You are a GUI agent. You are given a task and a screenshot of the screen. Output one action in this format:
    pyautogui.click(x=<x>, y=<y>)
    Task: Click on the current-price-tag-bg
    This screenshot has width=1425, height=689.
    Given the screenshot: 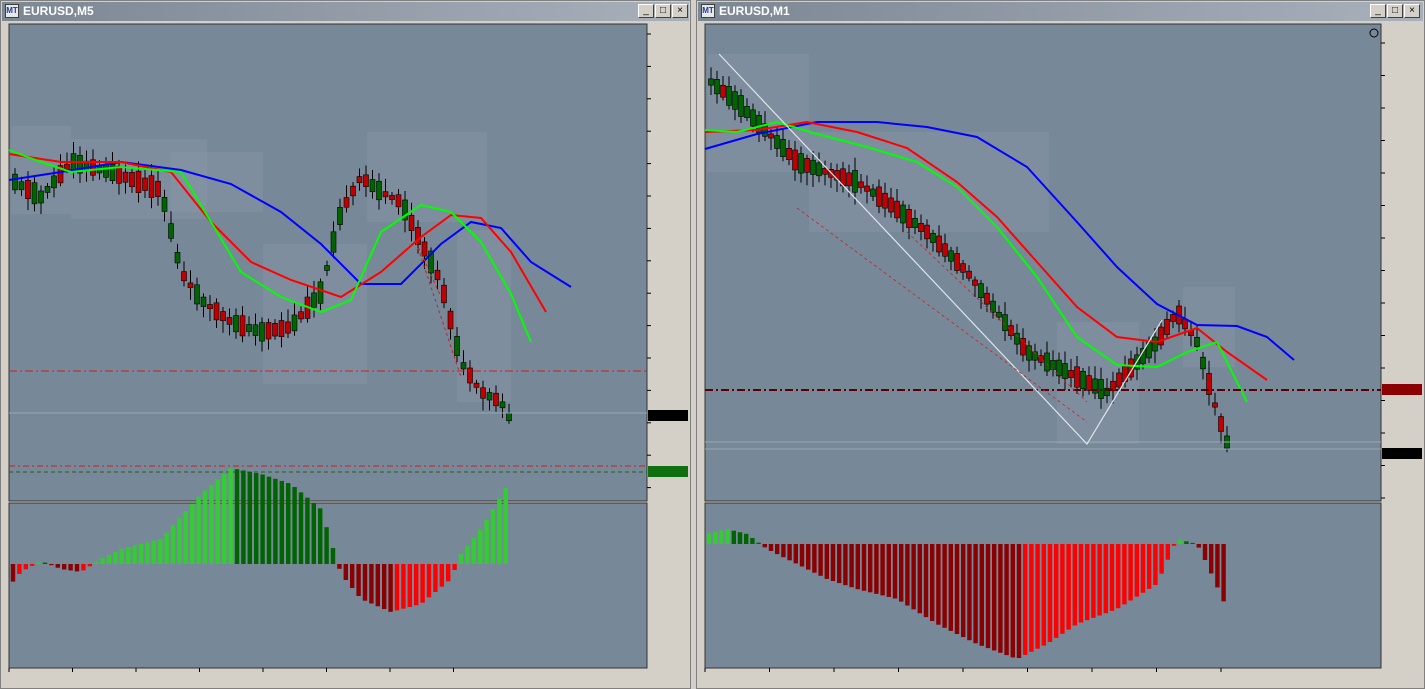 What is the action you would take?
    pyautogui.click(x=668, y=415)
    